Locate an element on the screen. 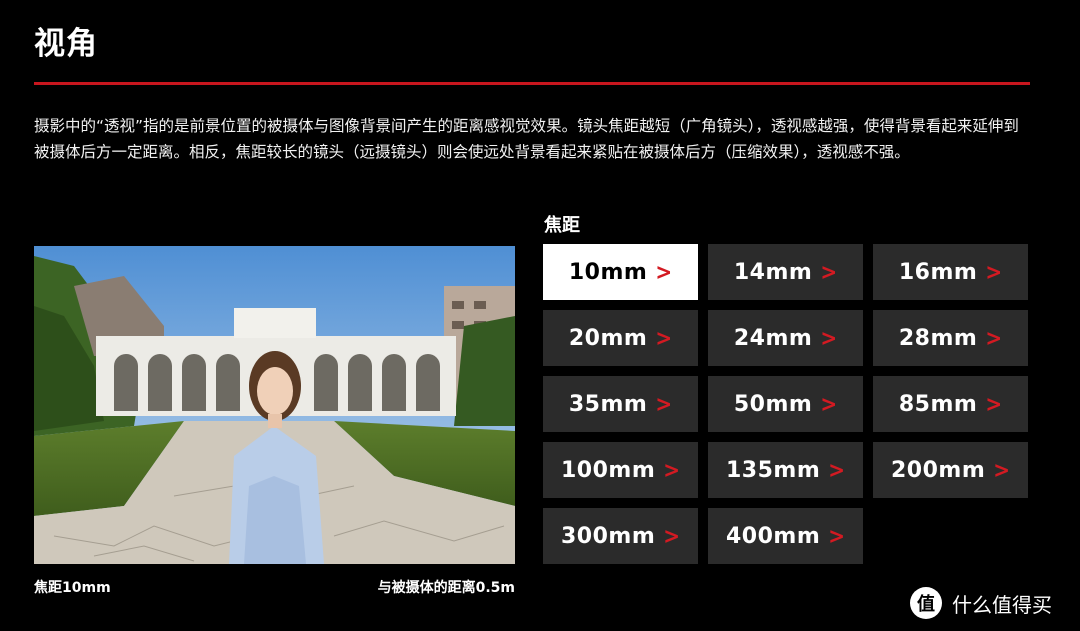 The height and width of the screenshot is (631, 1080). focal-button-28mm: 28mm > is located at coordinates (950, 338).